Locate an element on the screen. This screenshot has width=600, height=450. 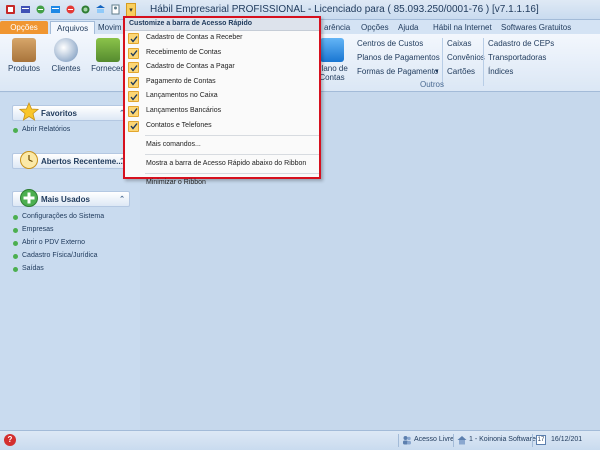
tab-ajuda: Ajuda is located at coordinates (408, 27).